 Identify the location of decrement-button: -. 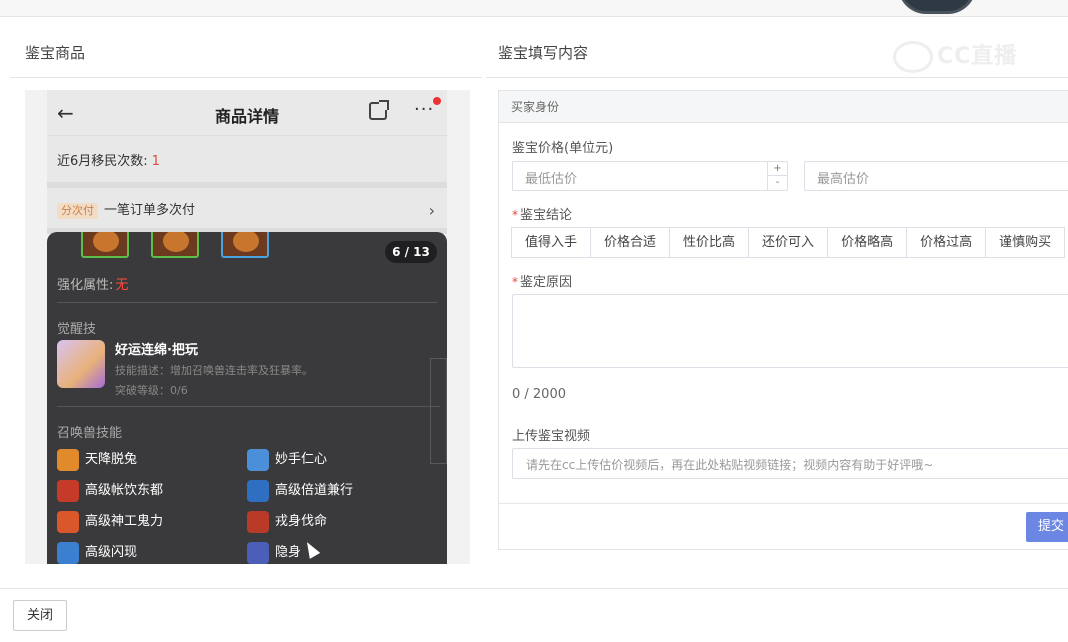
(777, 183).